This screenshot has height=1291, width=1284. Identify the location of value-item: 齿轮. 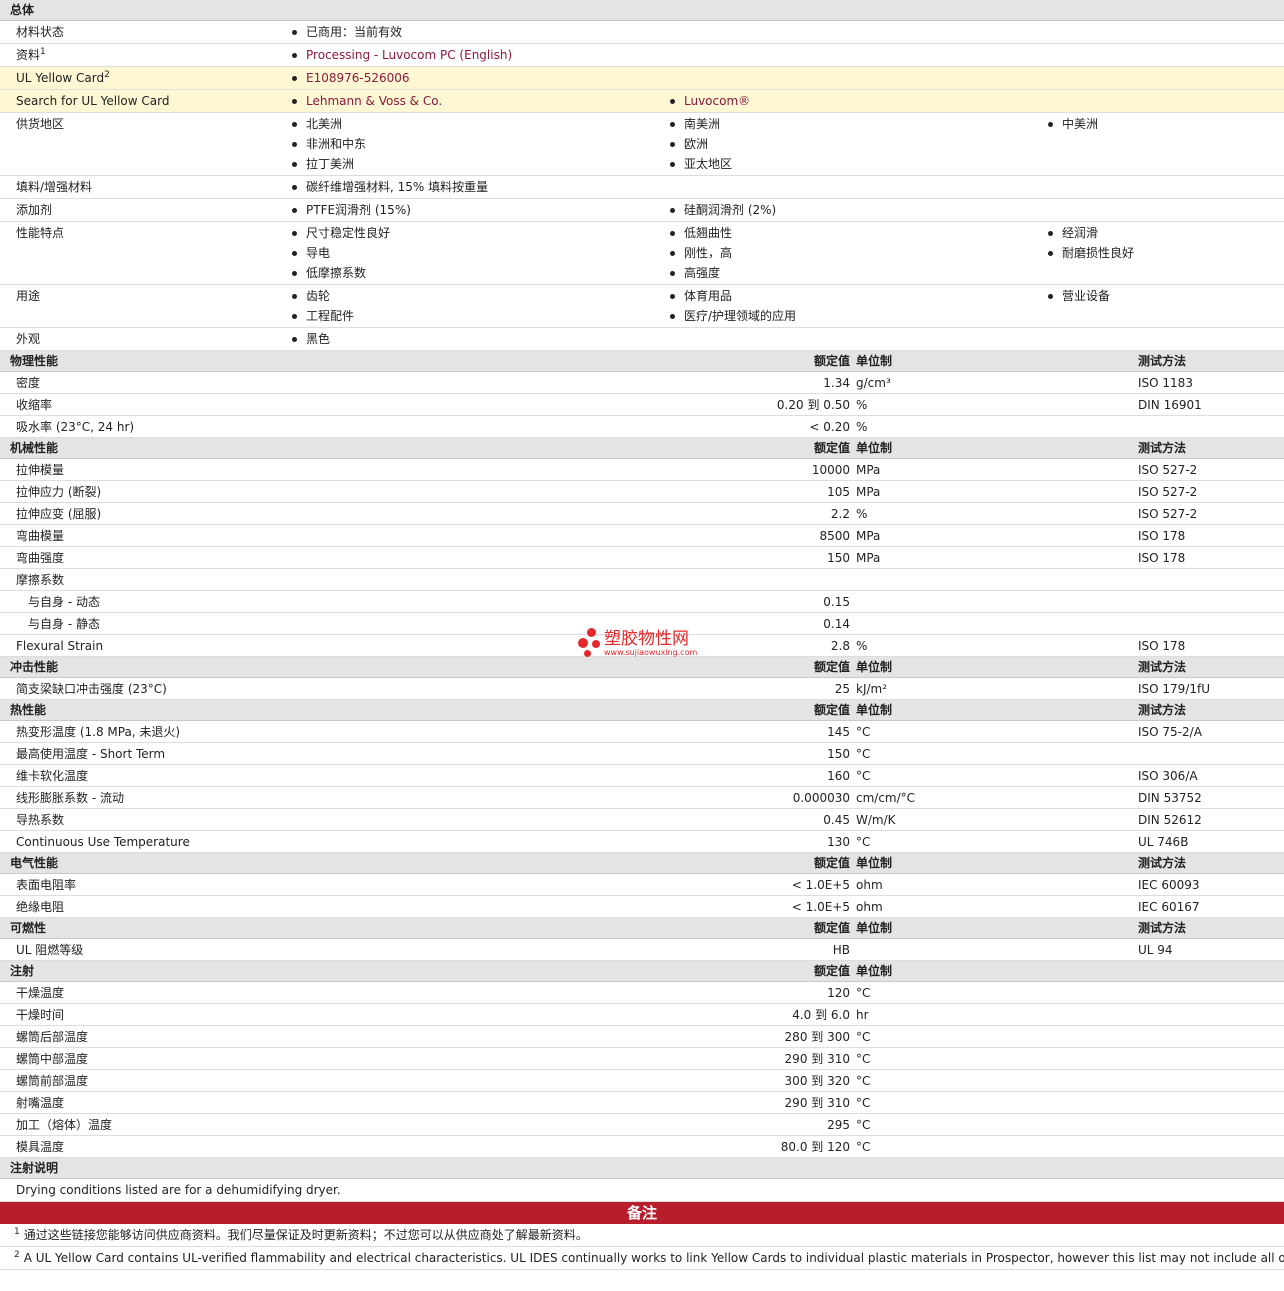
(479, 296).